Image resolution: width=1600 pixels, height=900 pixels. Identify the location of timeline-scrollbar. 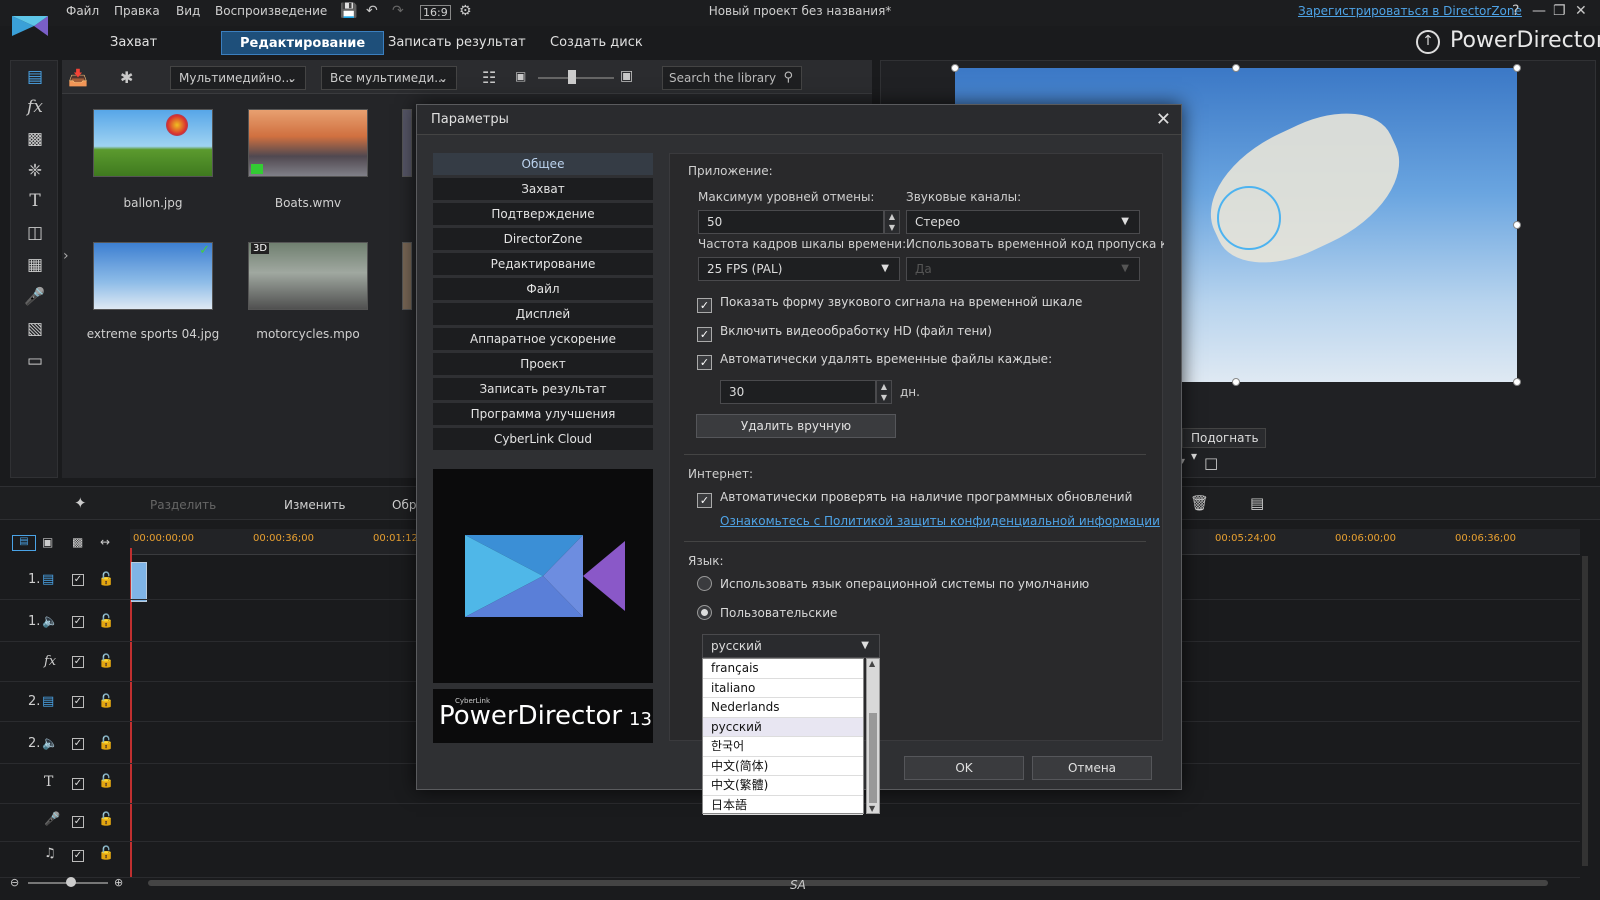
(848, 883).